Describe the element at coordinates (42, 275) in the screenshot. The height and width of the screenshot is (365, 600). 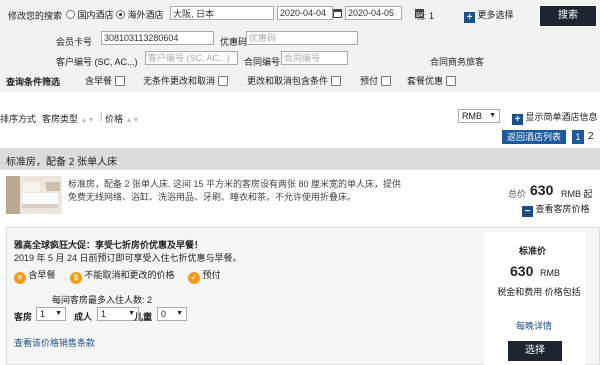
I see `feature-breakfast-label: 含早餐` at that location.